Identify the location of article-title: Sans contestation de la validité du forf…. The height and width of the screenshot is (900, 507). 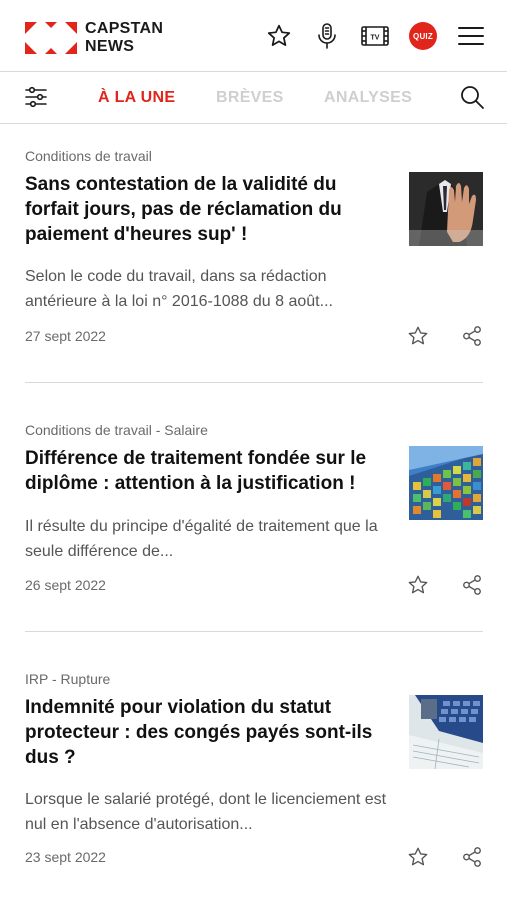
(208, 209).